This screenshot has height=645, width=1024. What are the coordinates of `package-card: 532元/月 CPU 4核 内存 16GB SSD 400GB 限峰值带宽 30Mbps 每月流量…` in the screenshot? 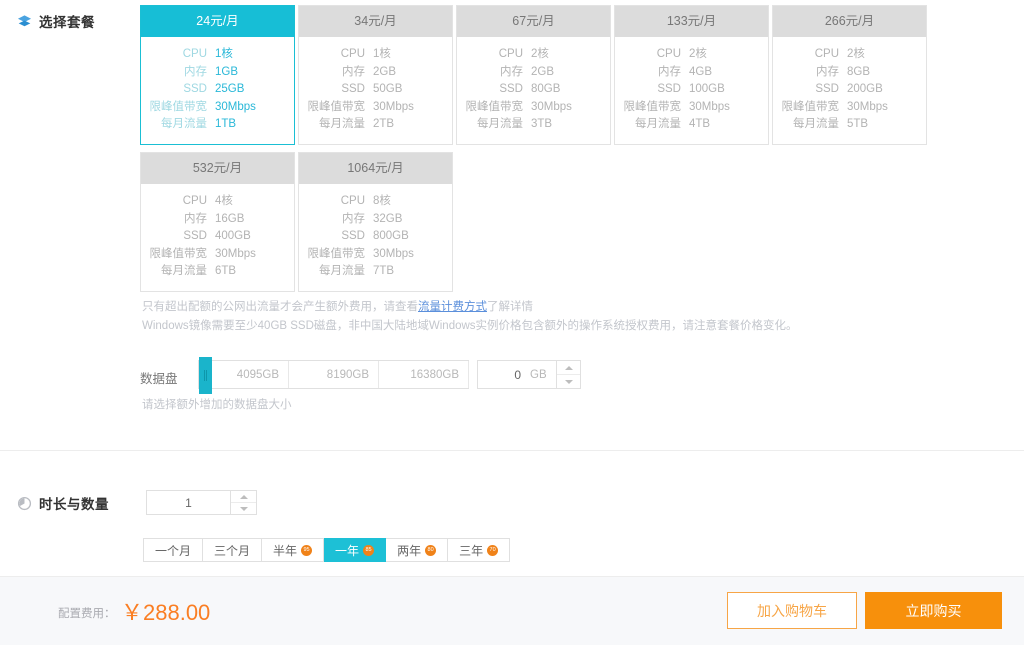 It's located at (217, 222).